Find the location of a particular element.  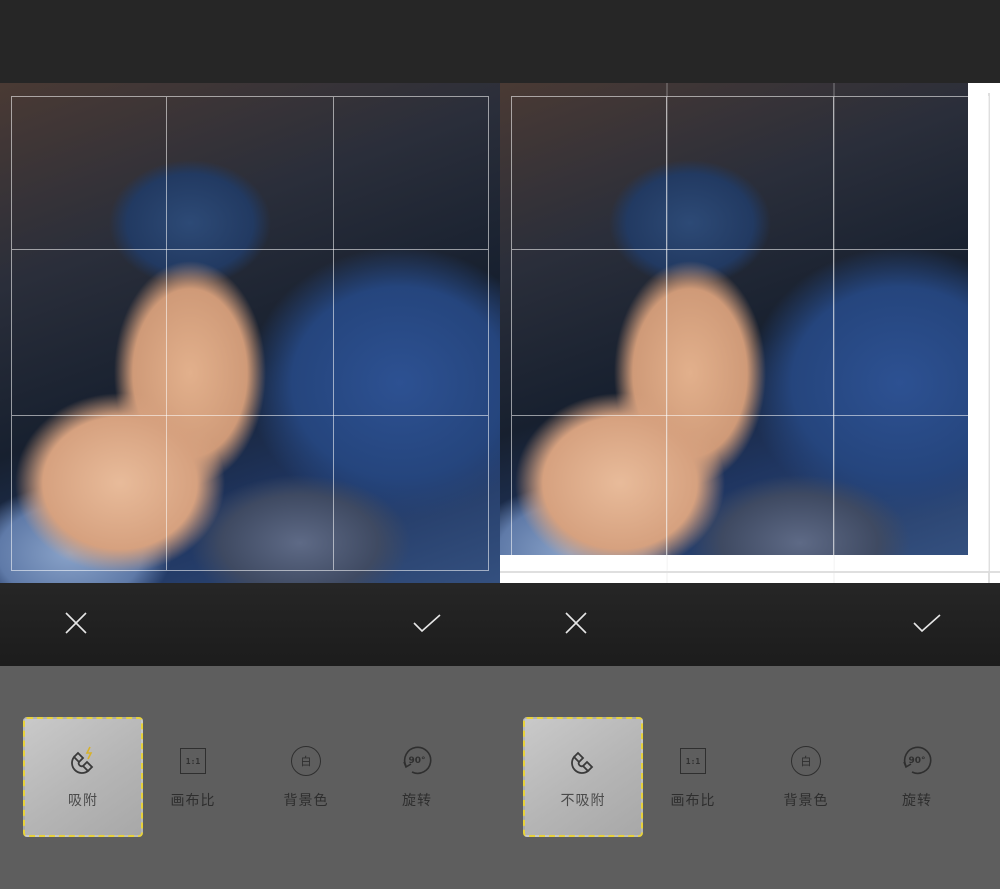

tool-label: 吸附 is located at coordinates (83, 801).